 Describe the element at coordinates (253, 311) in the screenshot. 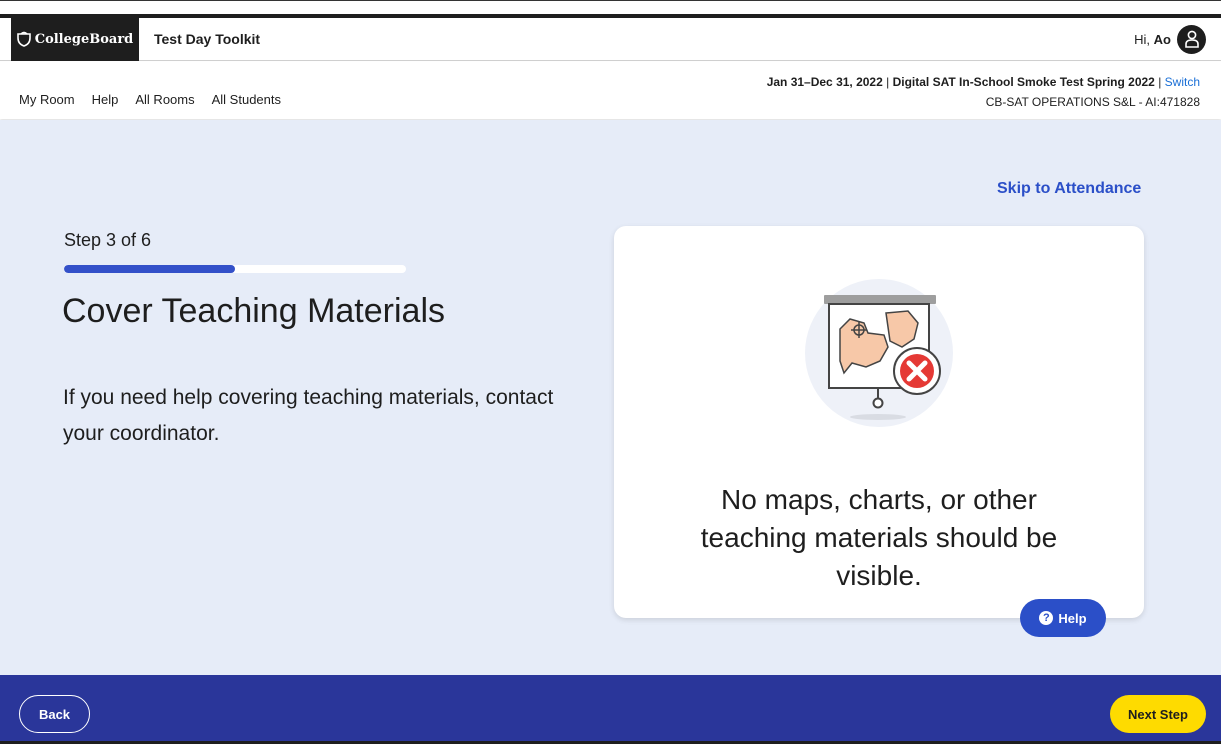

I see `page-title: Cover Teaching Materials` at that location.